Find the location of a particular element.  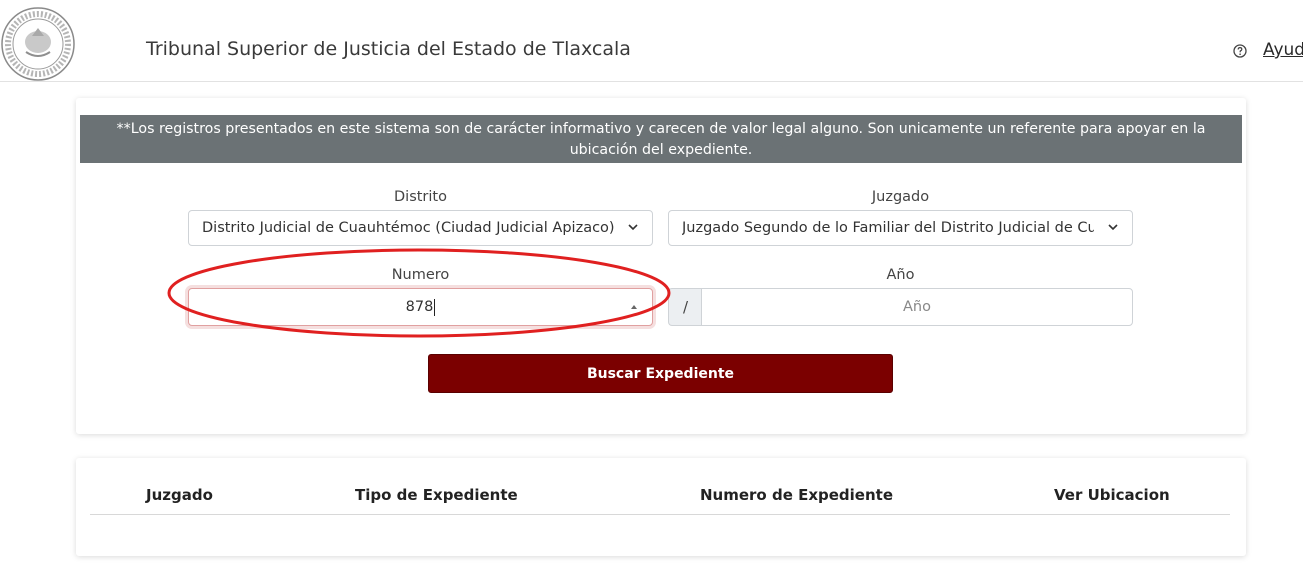

column-header-tipo: Tipo de Expediente is located at coordinates (436, 495).